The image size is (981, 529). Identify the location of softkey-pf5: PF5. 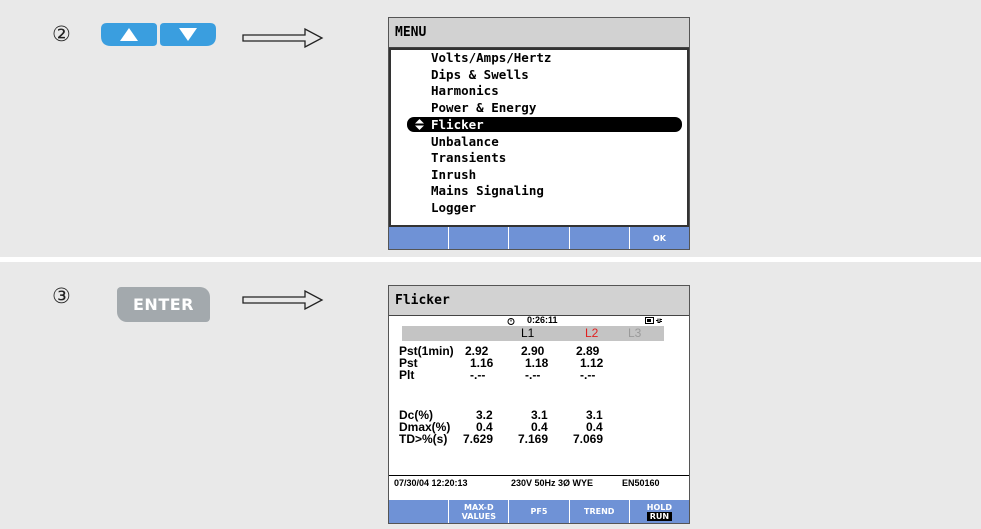
(538, 511).